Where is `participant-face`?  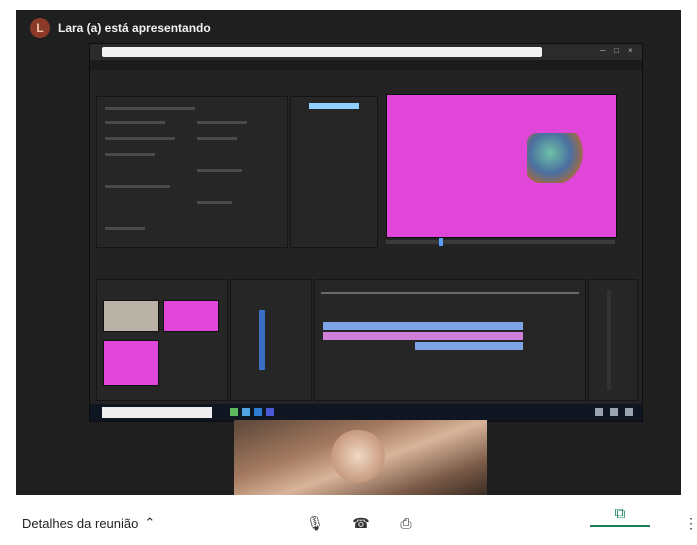
participant-face is located at coordinates (358, 459).